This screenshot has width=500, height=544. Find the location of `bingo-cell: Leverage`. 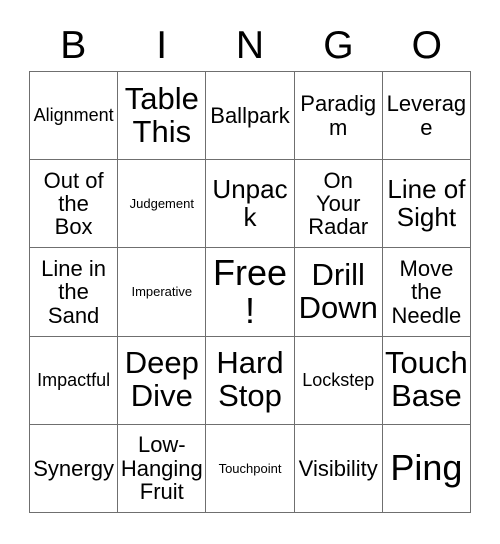

bingo-cell: Leverage is located at coordinates (427, 116).